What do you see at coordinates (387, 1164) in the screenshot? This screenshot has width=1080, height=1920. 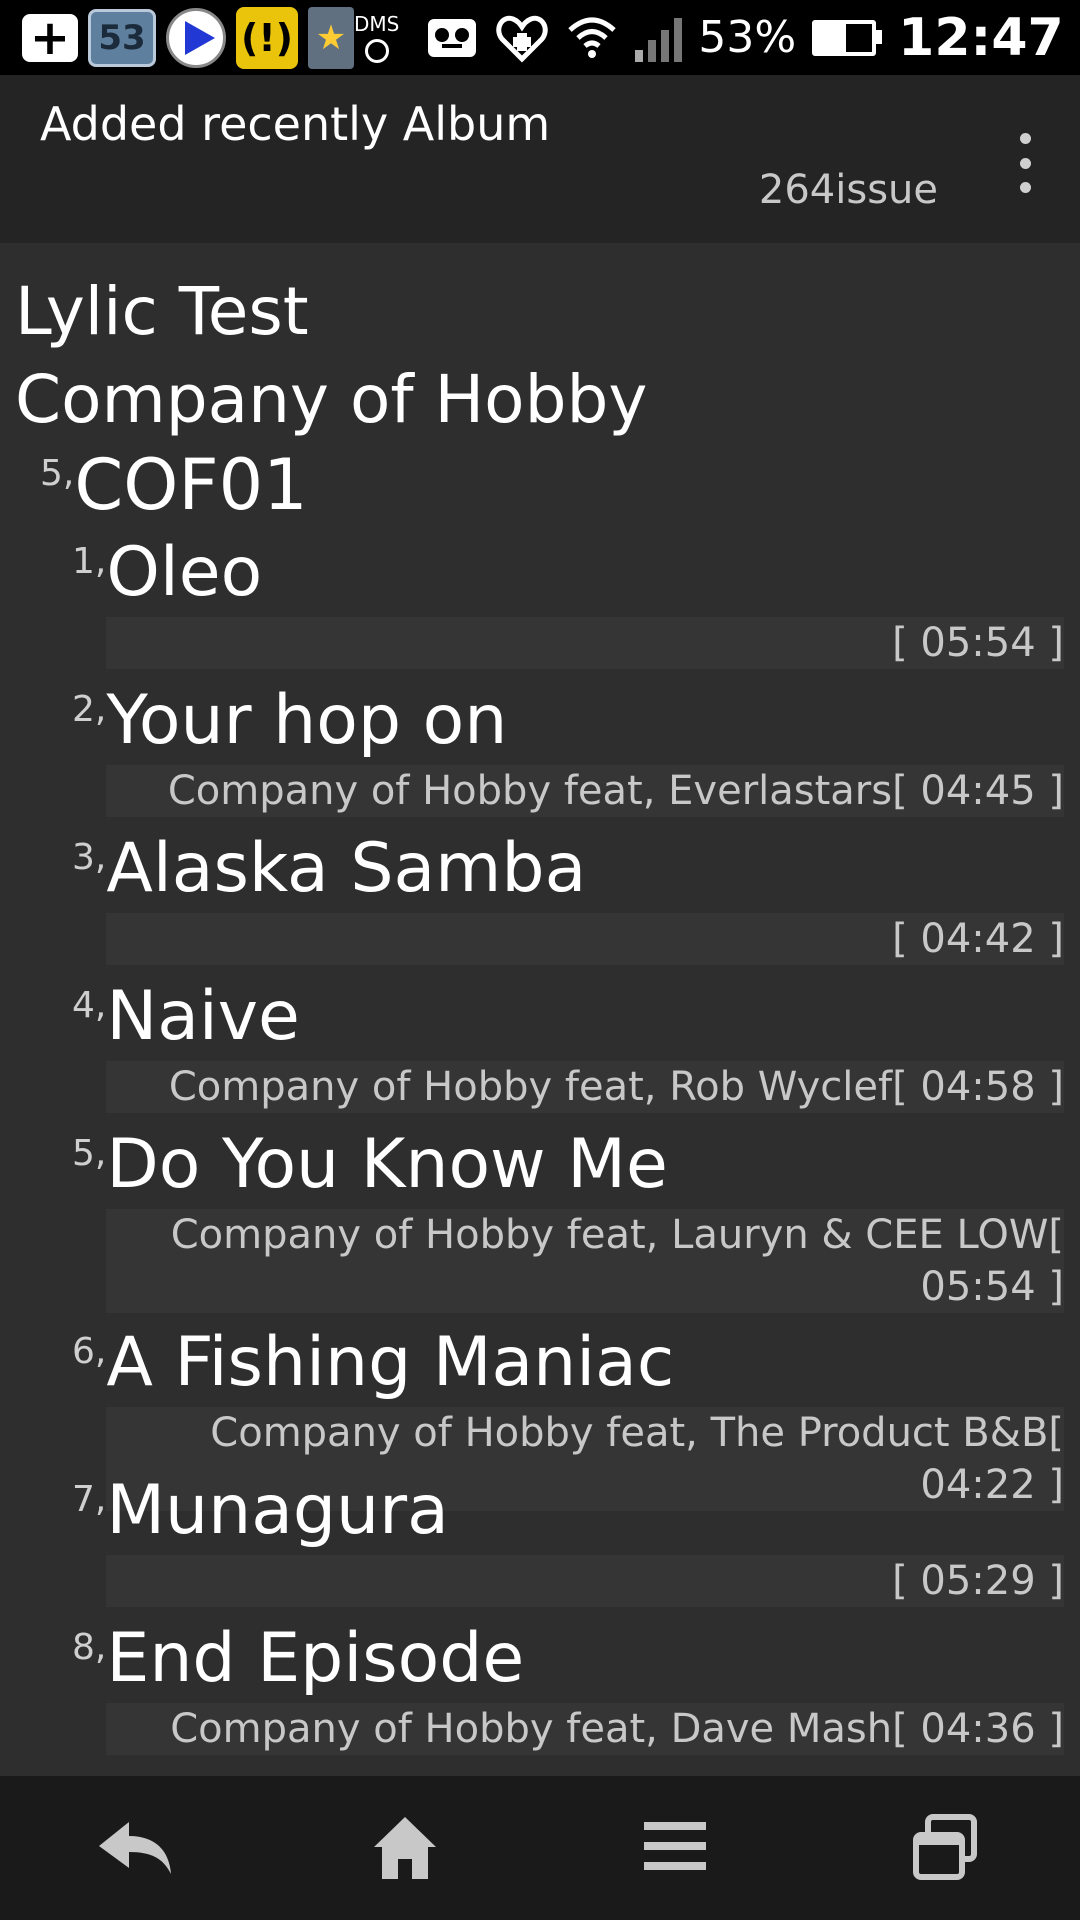 I see `track-title: Do You Know Me` at bounding box center [387, 1164].